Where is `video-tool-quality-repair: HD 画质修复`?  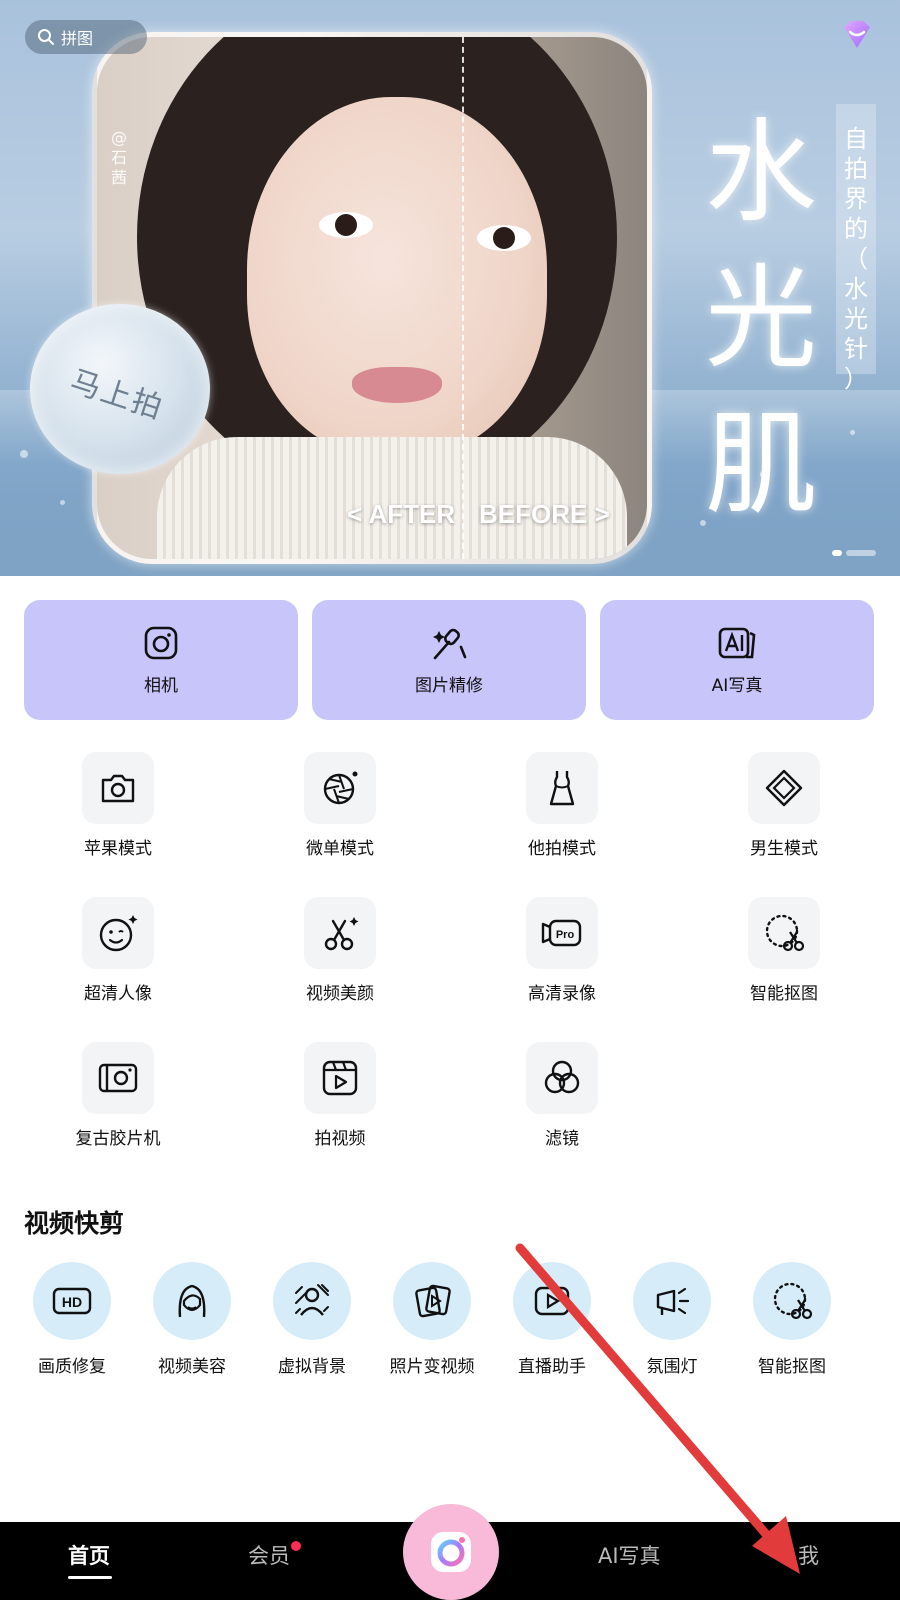 video-tool-quality-repair: HD 画质修复 is located at coordinates (72, 1319).